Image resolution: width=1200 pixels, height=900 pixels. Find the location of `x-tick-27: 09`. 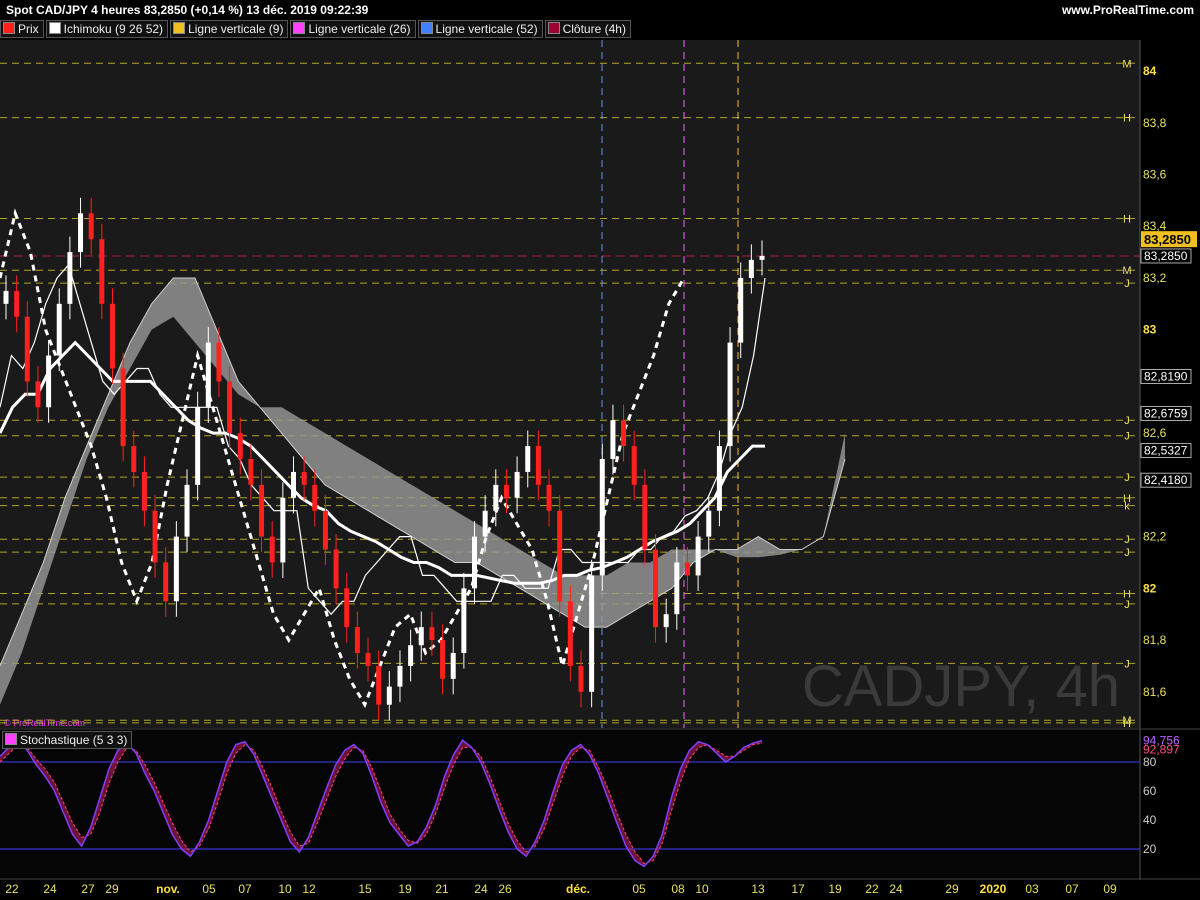

x-tick-27: 09 is located at coordinates (1110, 889).